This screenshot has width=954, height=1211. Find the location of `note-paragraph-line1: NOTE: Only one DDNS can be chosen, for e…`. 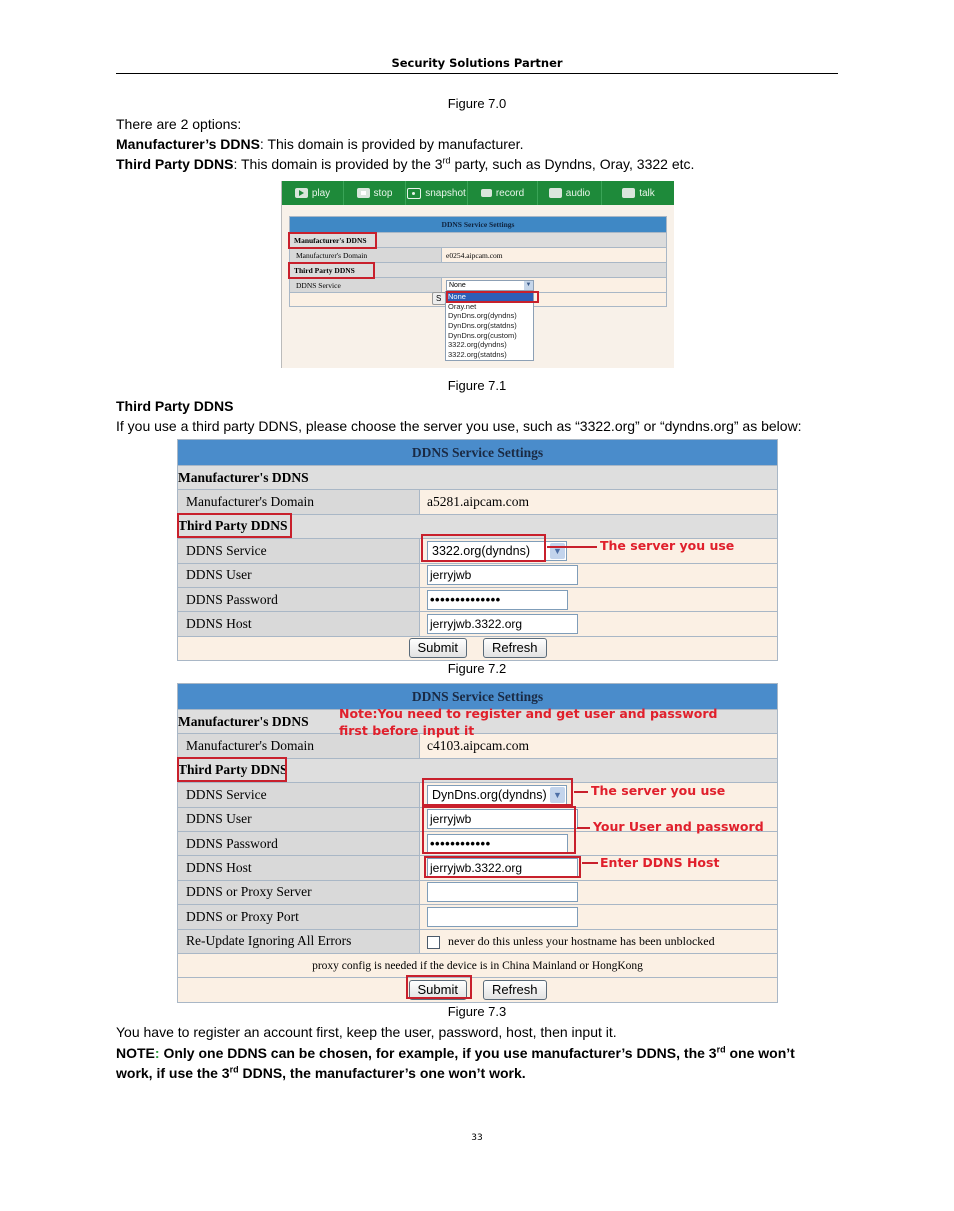

note-paragraph-line1: NOTE: Only one DDNS can be chosen, for e… is located at coordinates (455, 1053).